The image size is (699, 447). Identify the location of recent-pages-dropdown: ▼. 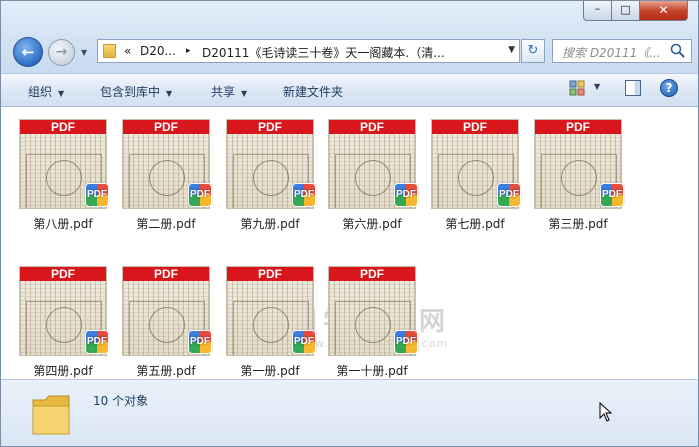
(86, 53).